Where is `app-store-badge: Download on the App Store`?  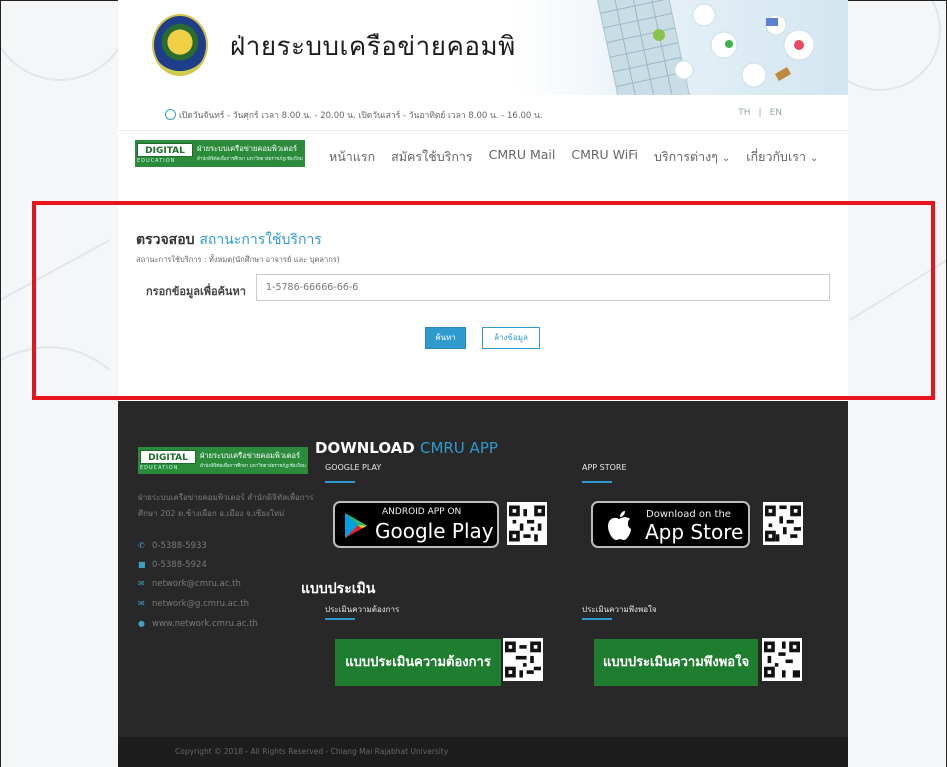
app-store-badge: Download on the App Store is located at coordinates (670, 524).